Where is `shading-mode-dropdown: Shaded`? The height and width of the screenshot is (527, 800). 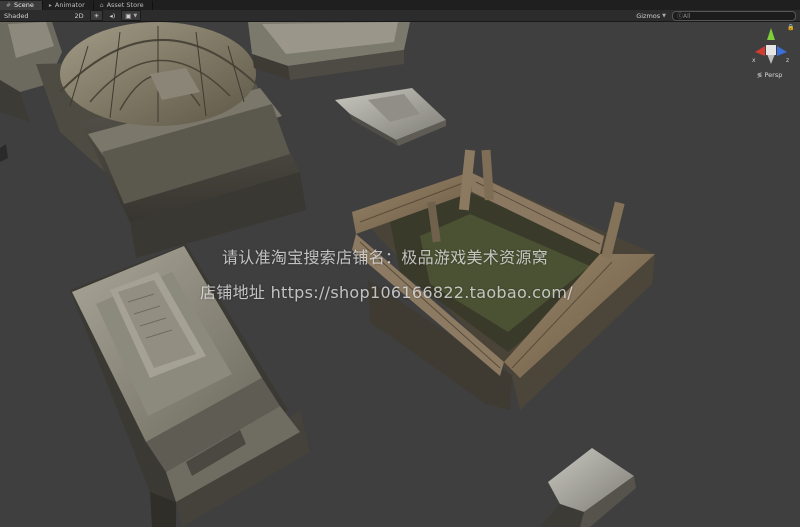
shading-mode-dropdown: Shaded is located at coordinates (16, 15).